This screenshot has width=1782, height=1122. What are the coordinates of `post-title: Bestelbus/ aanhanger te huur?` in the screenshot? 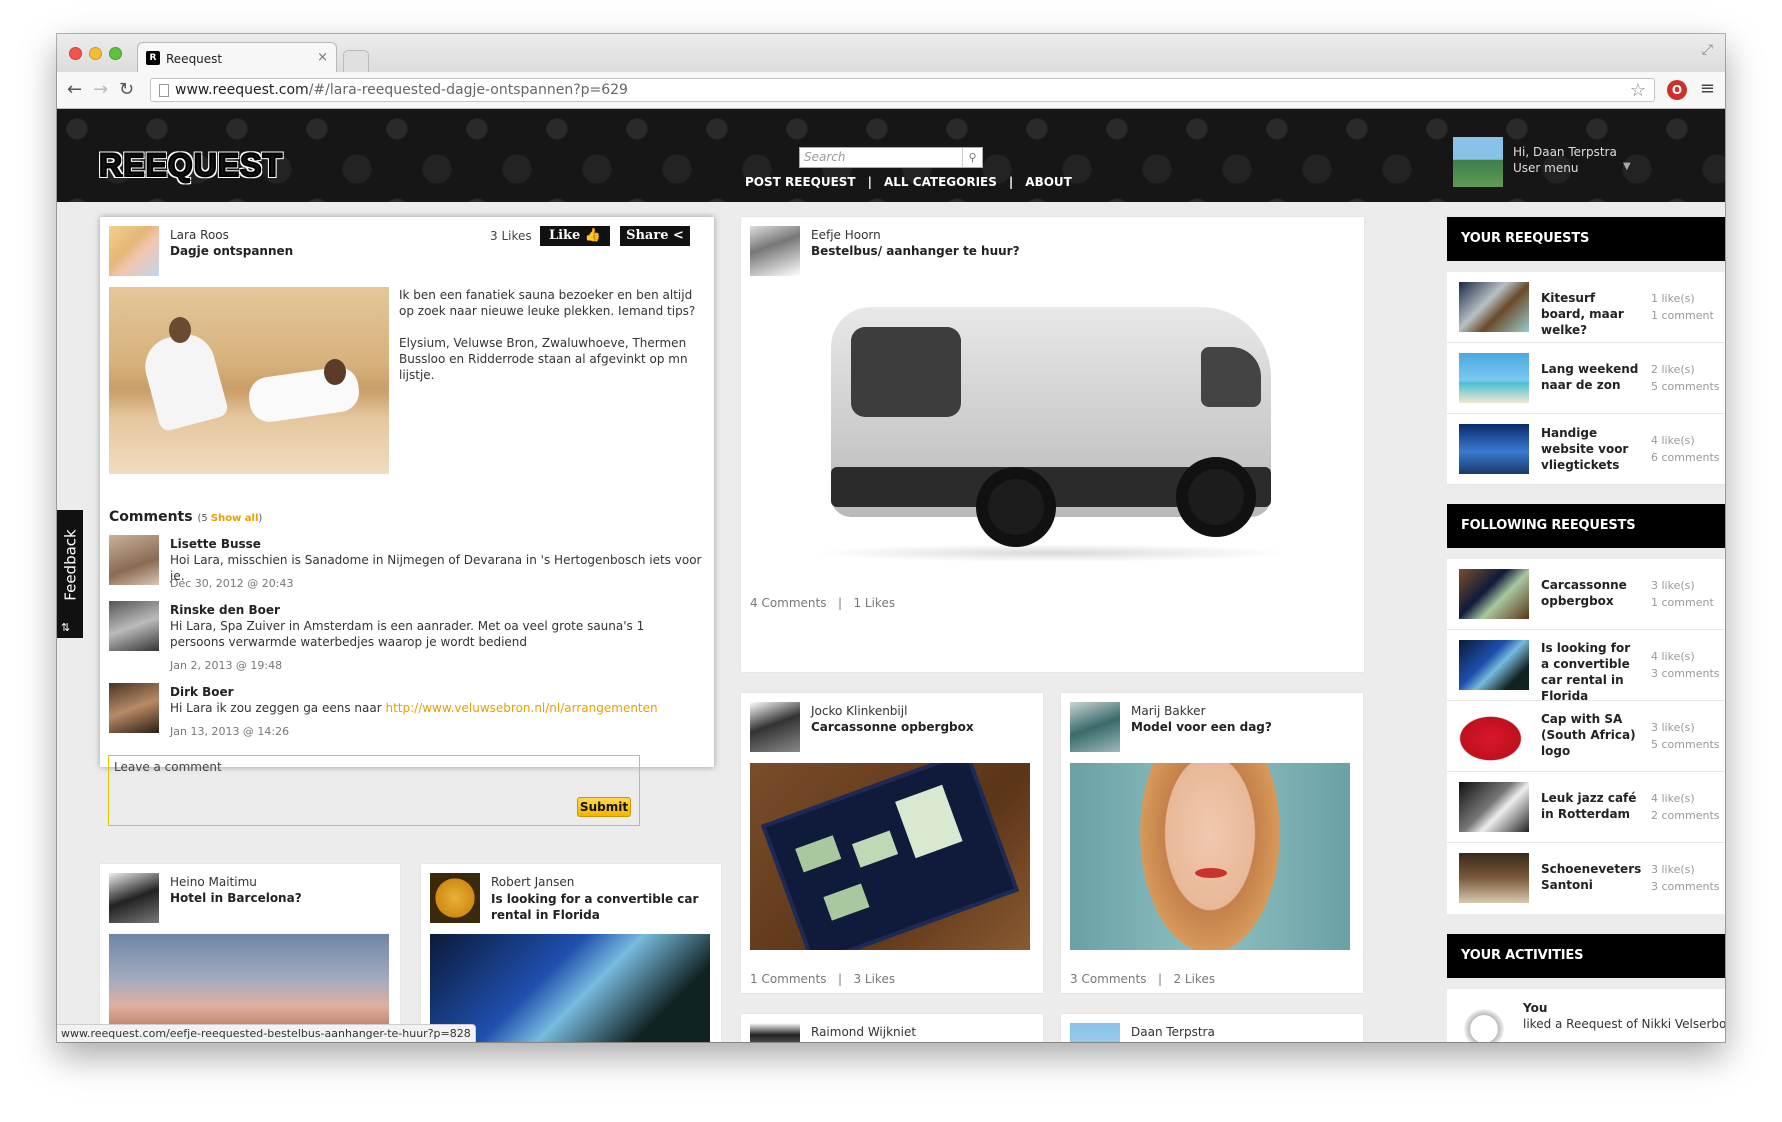 It's located at (915, 251).